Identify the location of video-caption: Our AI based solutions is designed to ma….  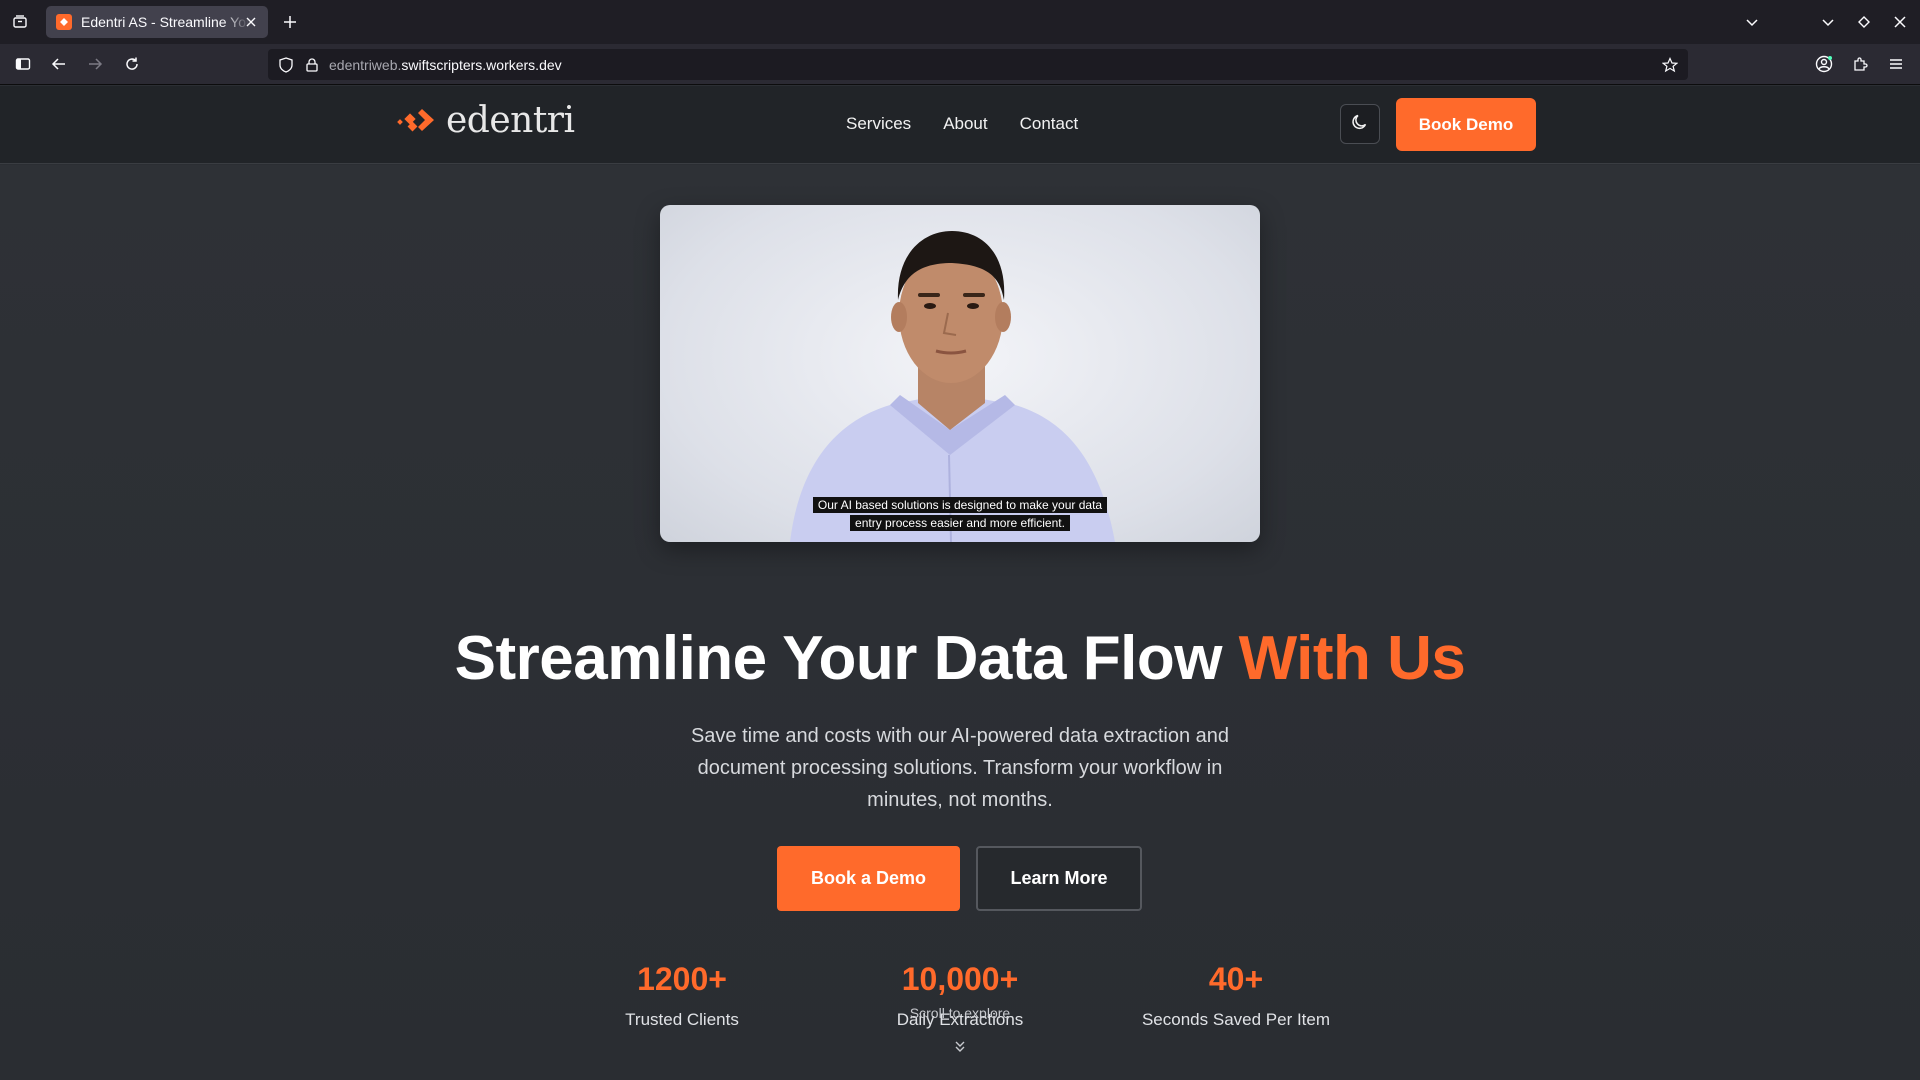
(960, 514).